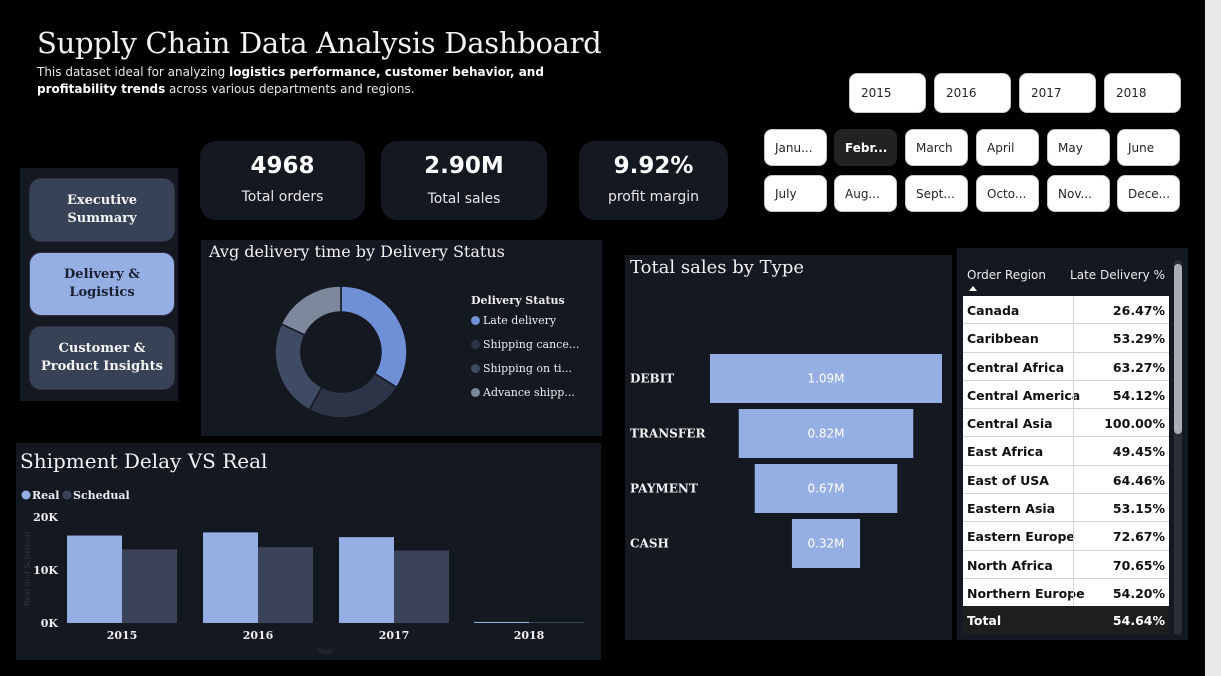  Describe the element at coordinates (795, 193) in the screenshot. I see `month-filter-july: July` at that location.